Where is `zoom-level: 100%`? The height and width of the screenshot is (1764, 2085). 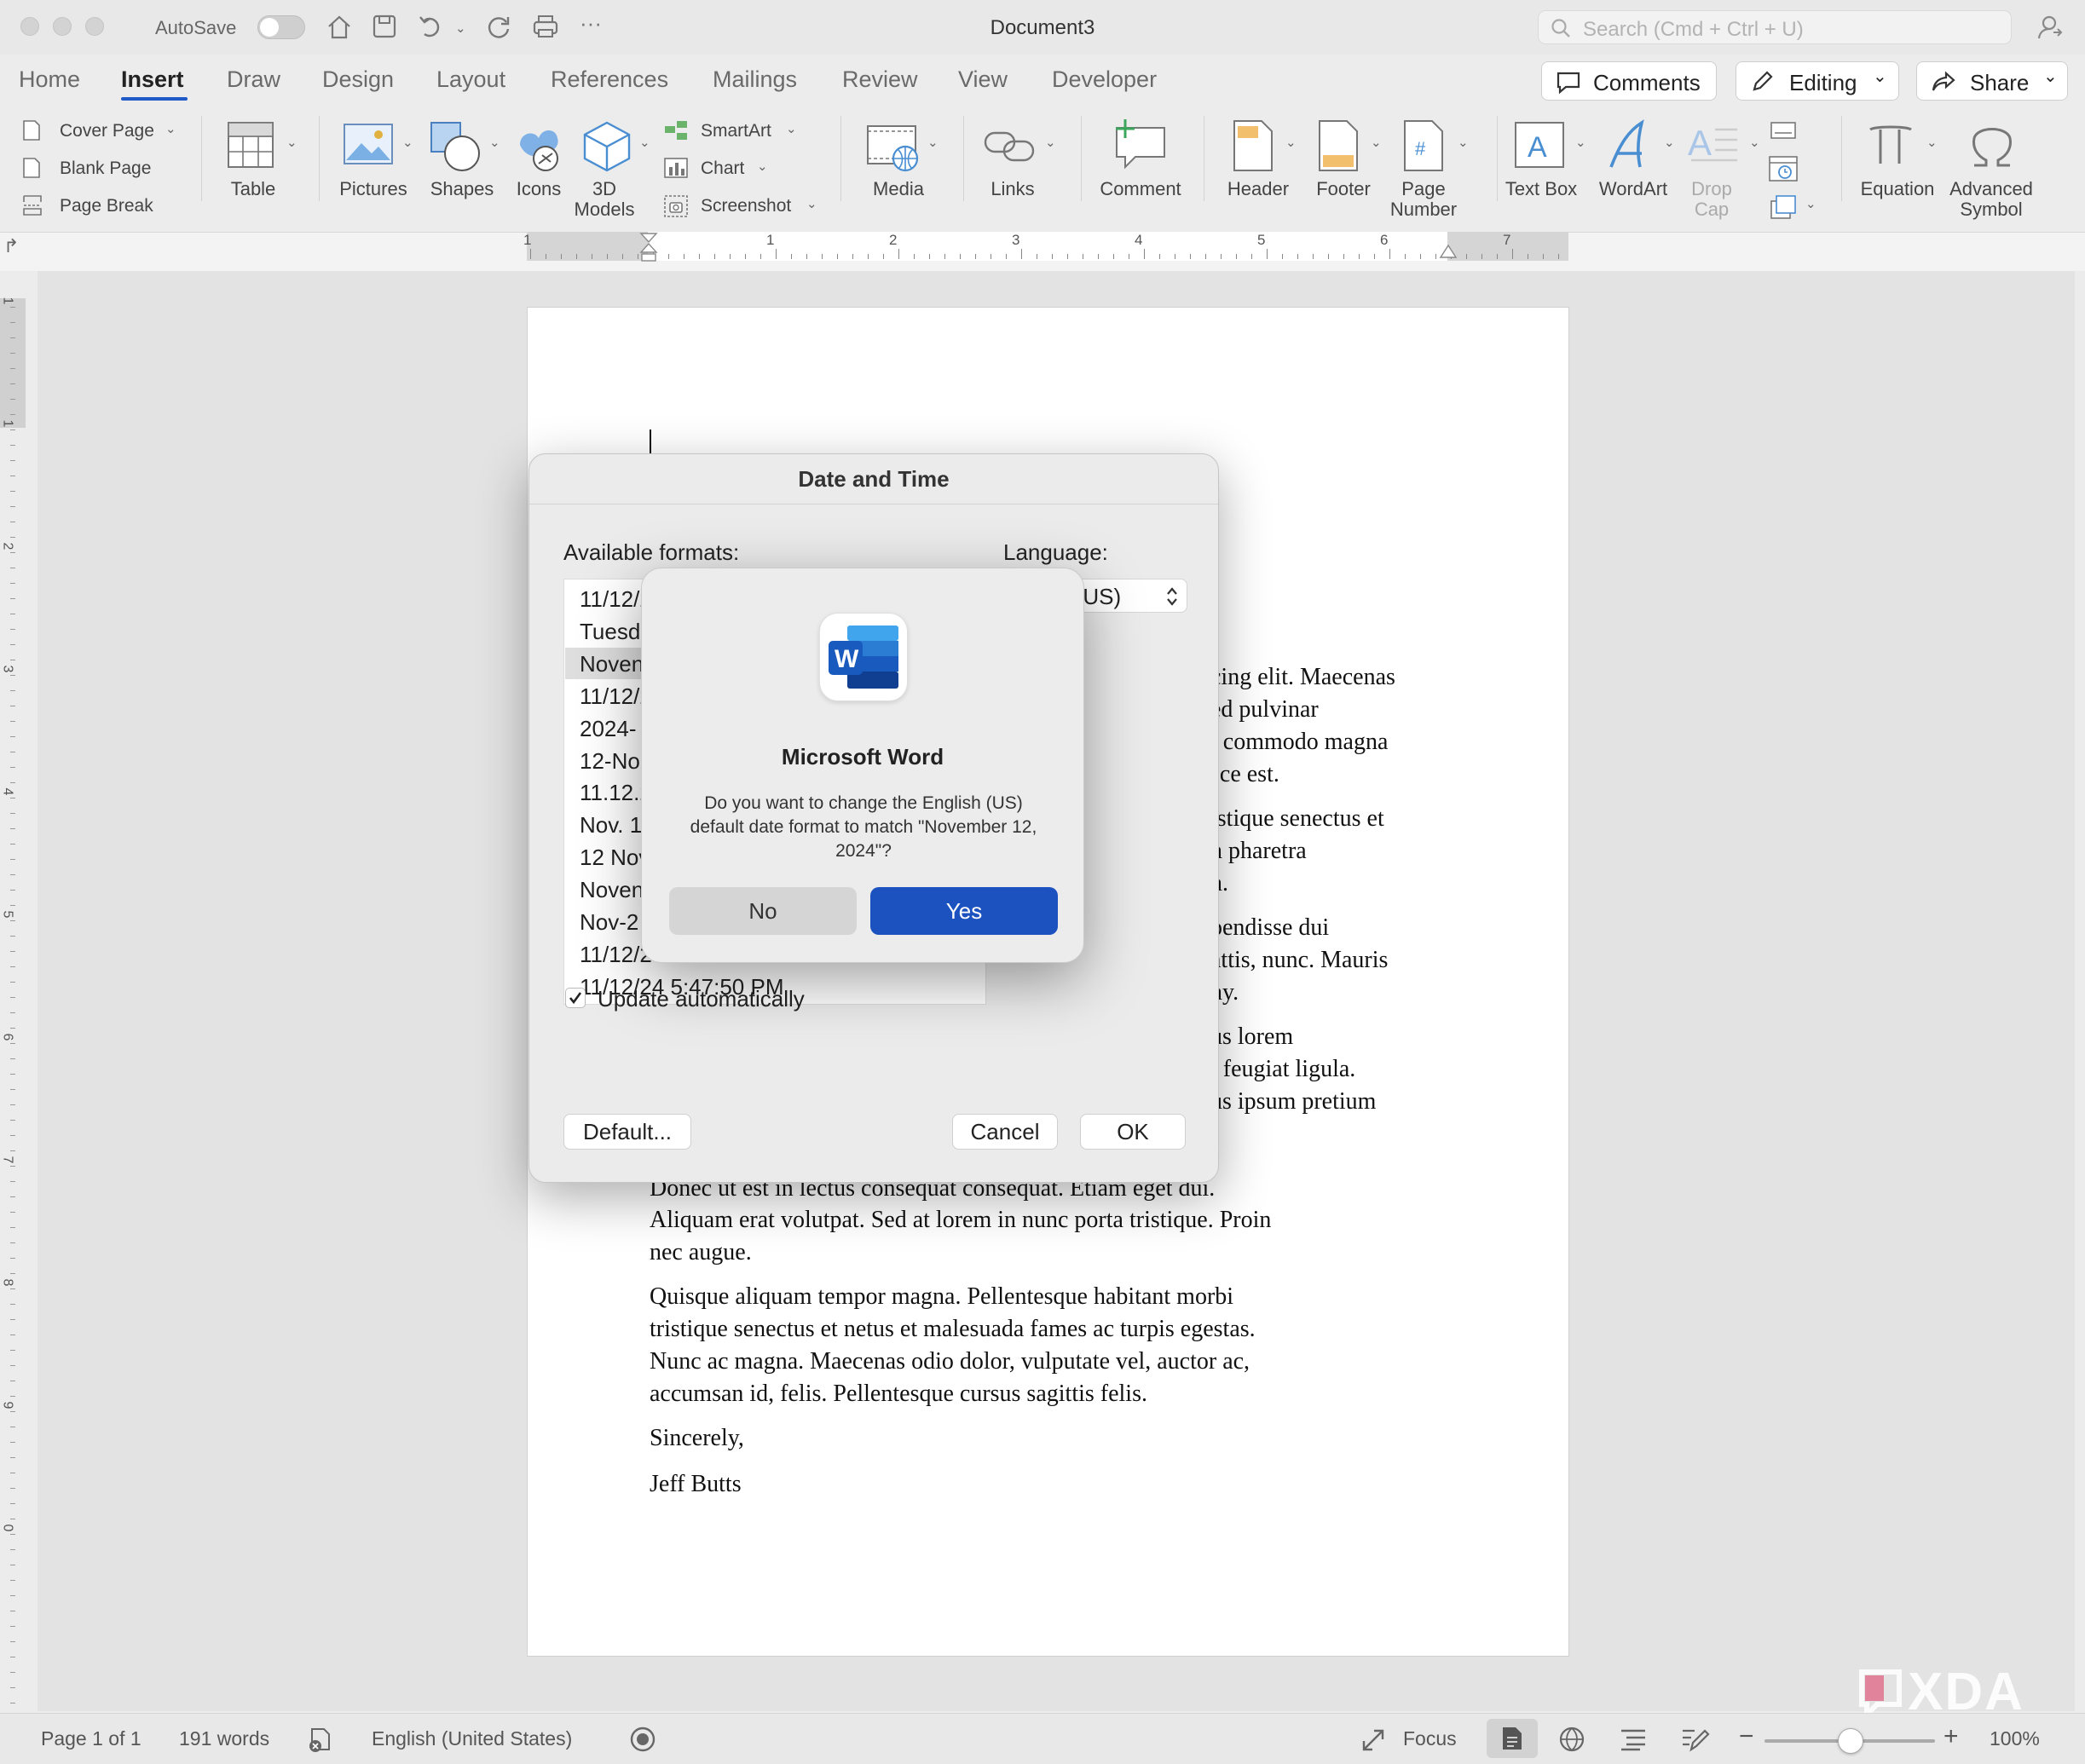 zoom-level: 100% is located at coordinates (2015, 1738).